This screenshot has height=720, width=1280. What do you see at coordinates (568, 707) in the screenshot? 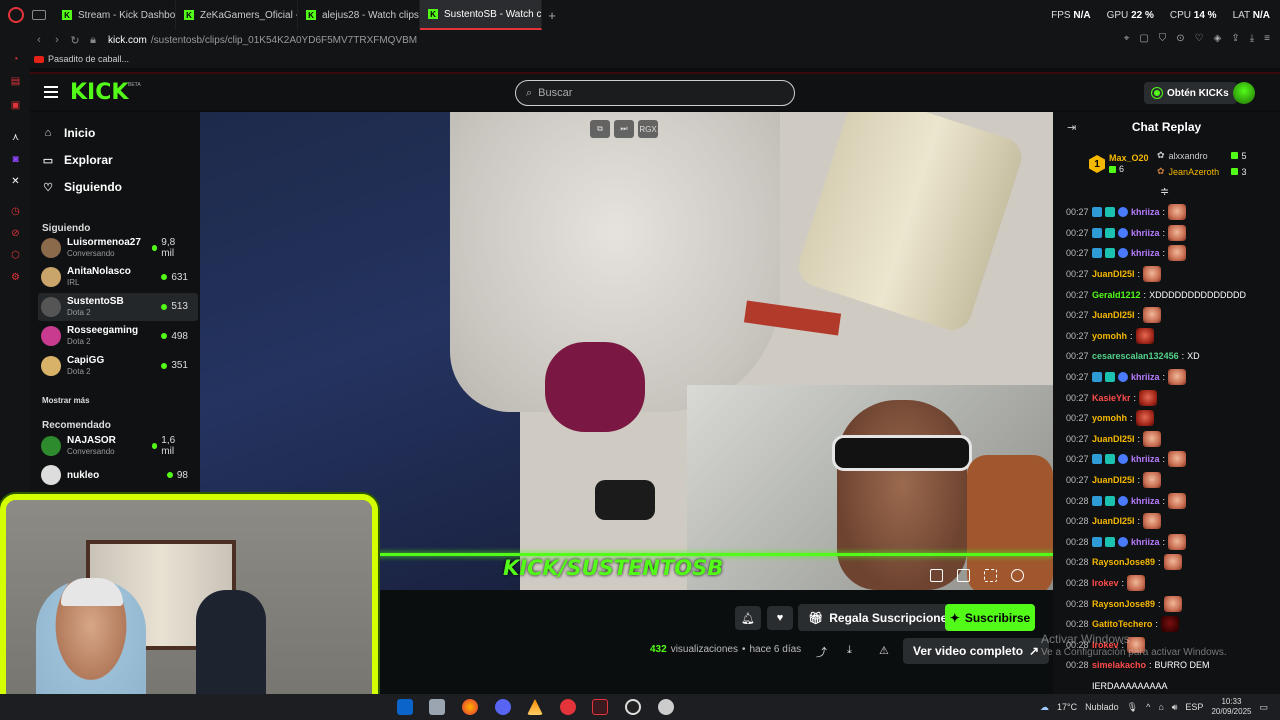
I see `app-red-icon` at bounding box center [568, 707].